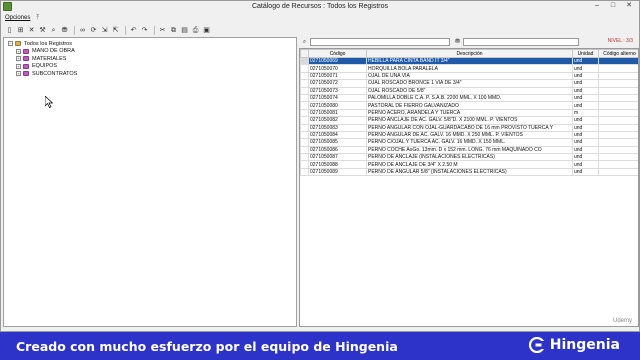 The width and height of the screenshot is (640, 360). Describe the element at coordinates (521, 42) in the screenshot. I see `search-description-input` at that location.